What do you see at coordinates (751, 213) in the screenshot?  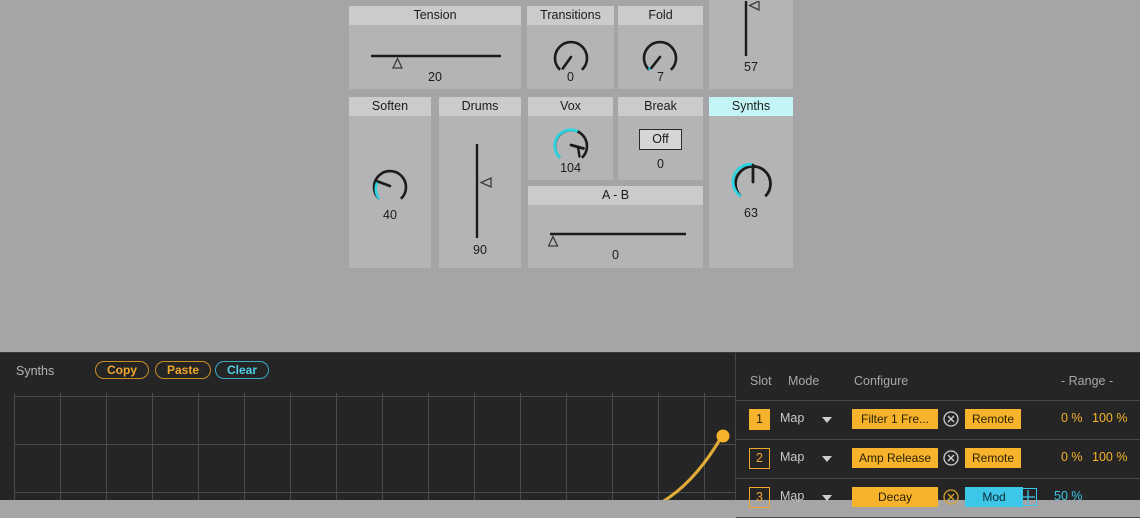 I see `synths-value: 63` at bounding box center [751, 213].